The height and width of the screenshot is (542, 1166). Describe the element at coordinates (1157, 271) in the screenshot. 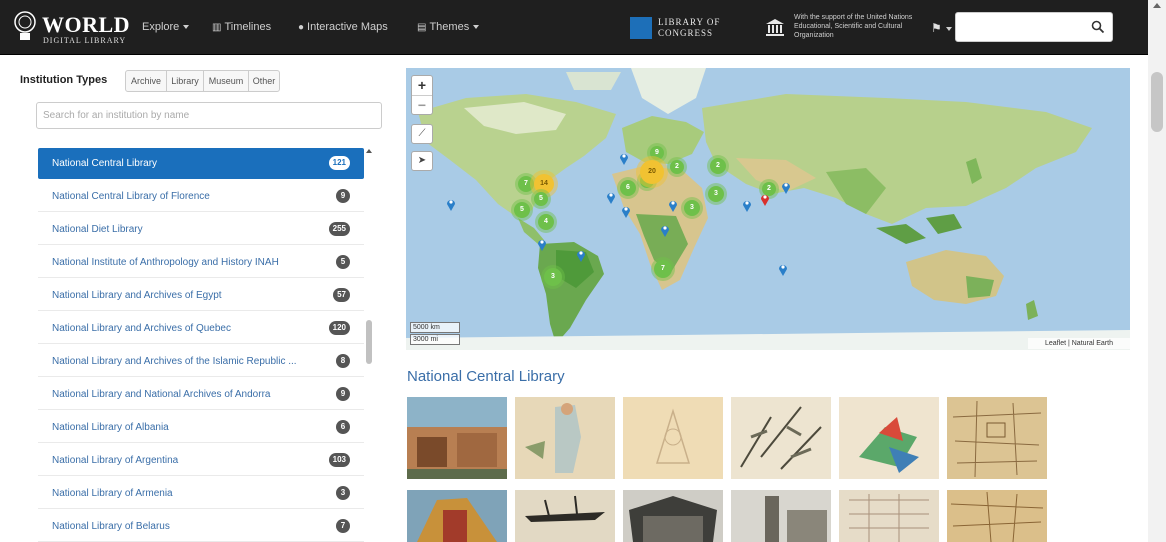

I see `page-scrollbar` at that location.